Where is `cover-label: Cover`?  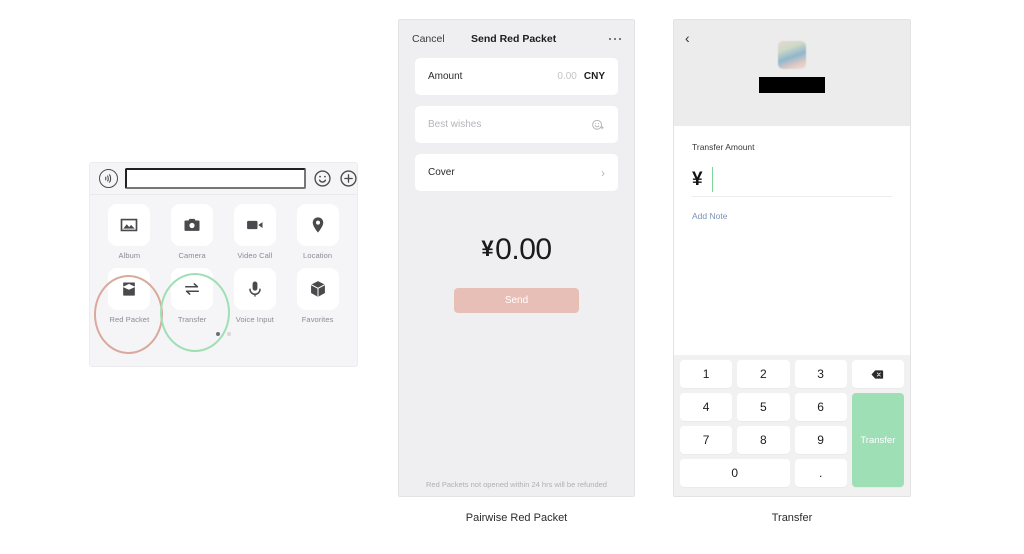 cover-label: Cover is located at coordinates (441, 172).